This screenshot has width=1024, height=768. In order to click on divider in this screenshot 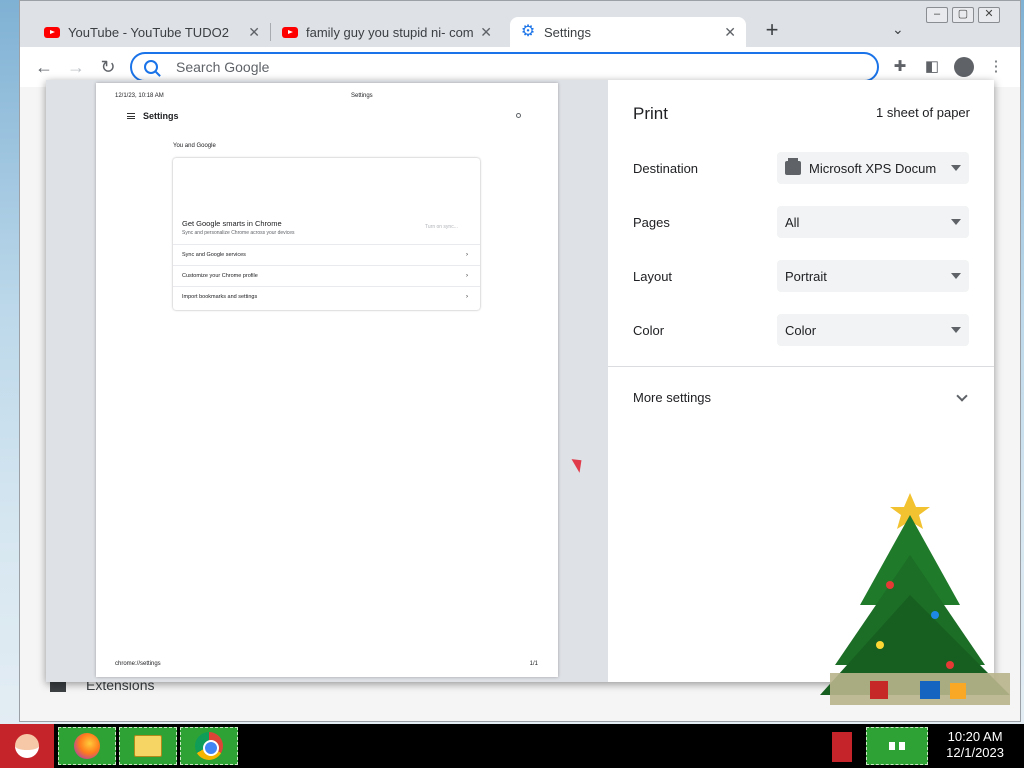, I will do `click(801, 366)`.